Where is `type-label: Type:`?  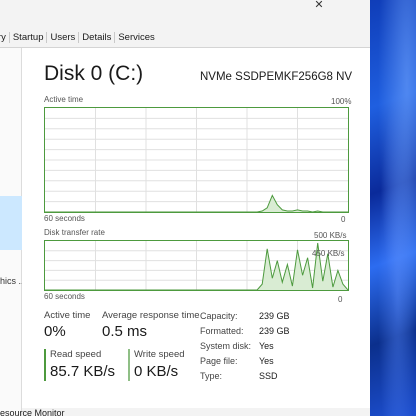 type-label: Type: is located at coordinates (211, 376).